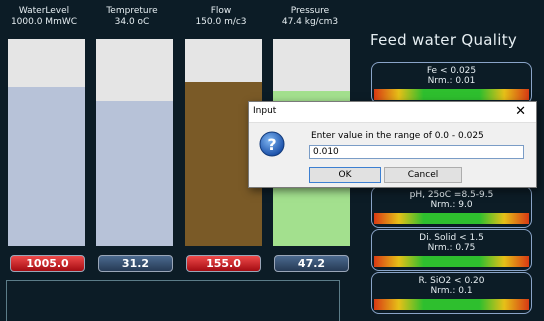 The width and height of the screenshot is (544, 321). I want to click on quality-limit: R. SiO2 < 0.20, so click(451, 281).